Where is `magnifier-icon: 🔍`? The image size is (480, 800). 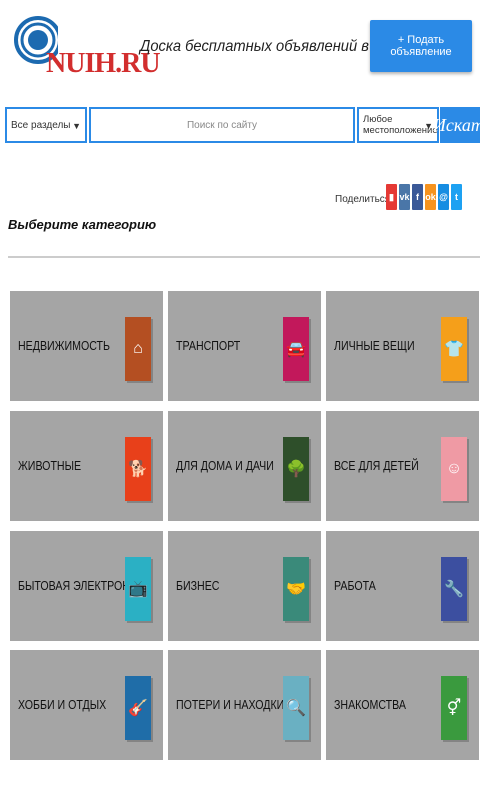
magnifier-icon: 🔍 is located at coordinates (296, 708).